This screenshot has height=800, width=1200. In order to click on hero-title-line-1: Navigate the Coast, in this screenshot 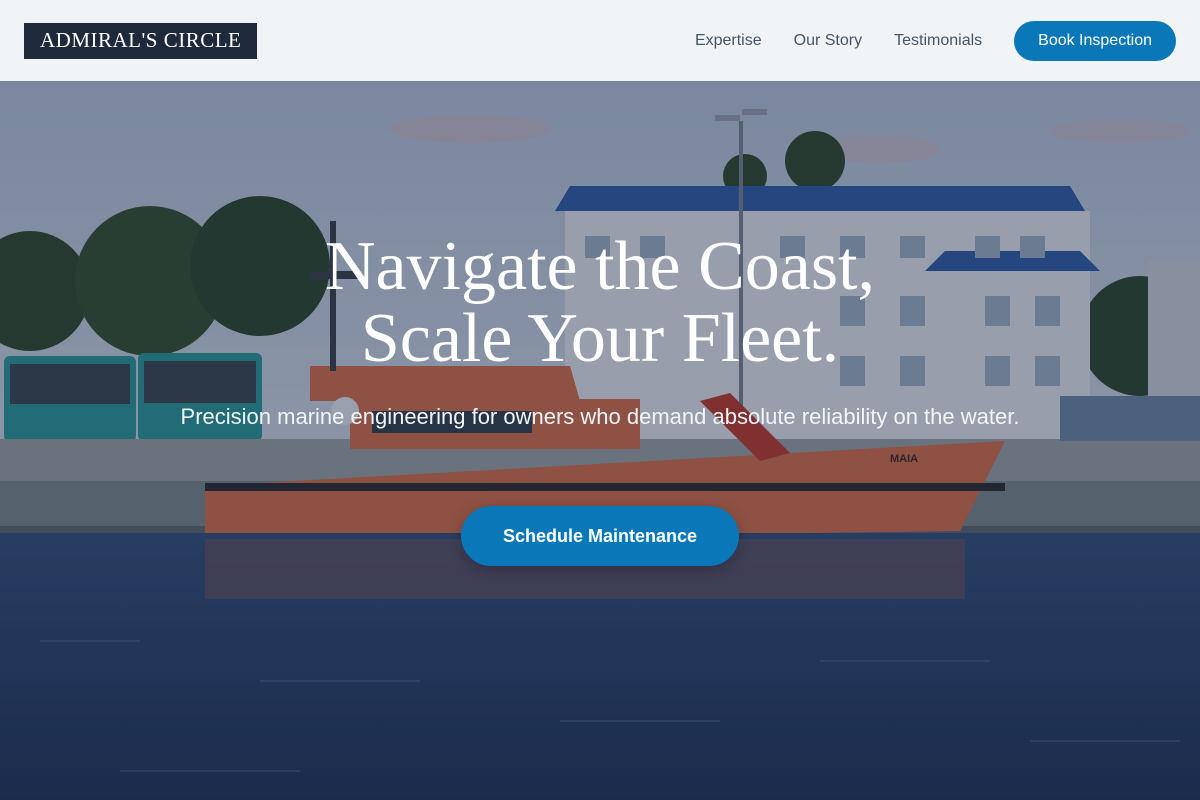, I will do `click(600, 266)`.